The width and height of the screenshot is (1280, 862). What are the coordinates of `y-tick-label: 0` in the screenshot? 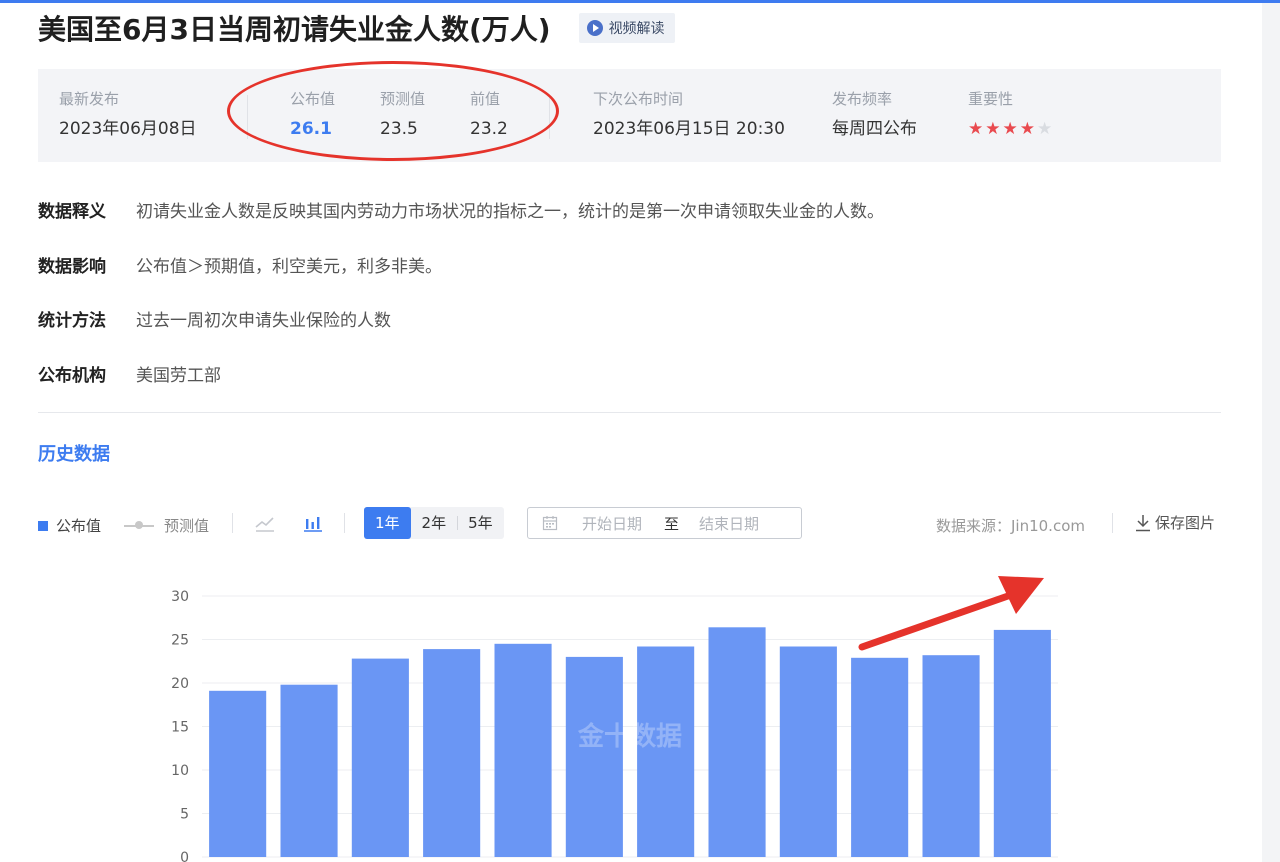 It's located at (184, 856).